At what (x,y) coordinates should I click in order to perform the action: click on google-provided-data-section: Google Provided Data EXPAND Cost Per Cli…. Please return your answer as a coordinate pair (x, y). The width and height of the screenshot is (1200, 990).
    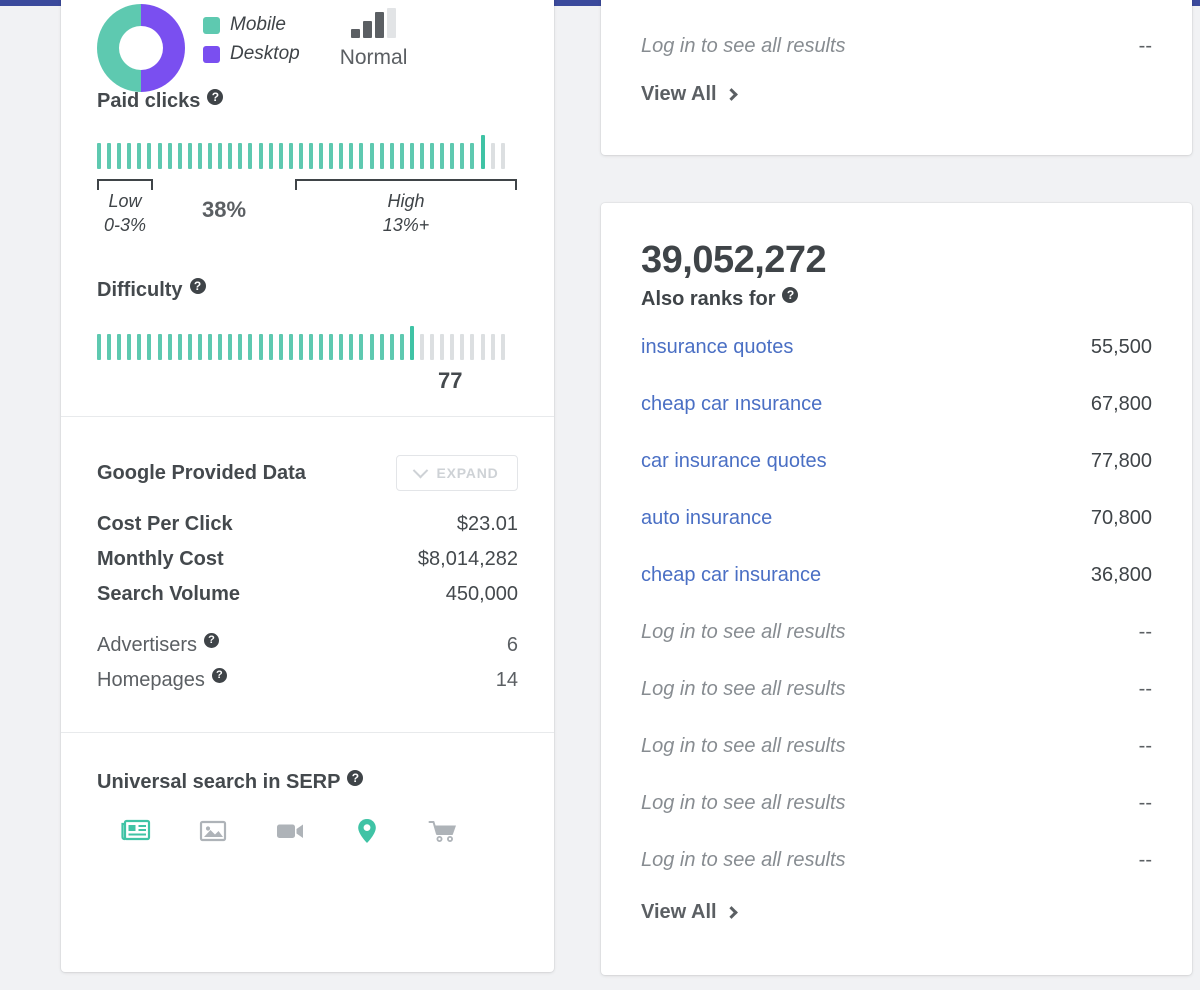
    Looking at the image, I should click on (307, 554).